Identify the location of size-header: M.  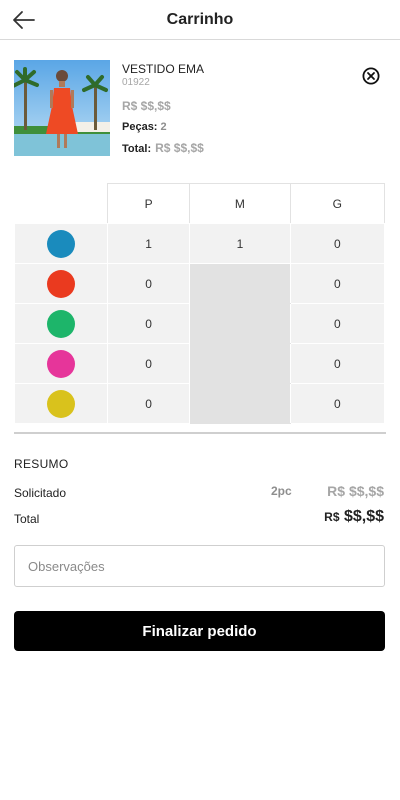
(240, 203).